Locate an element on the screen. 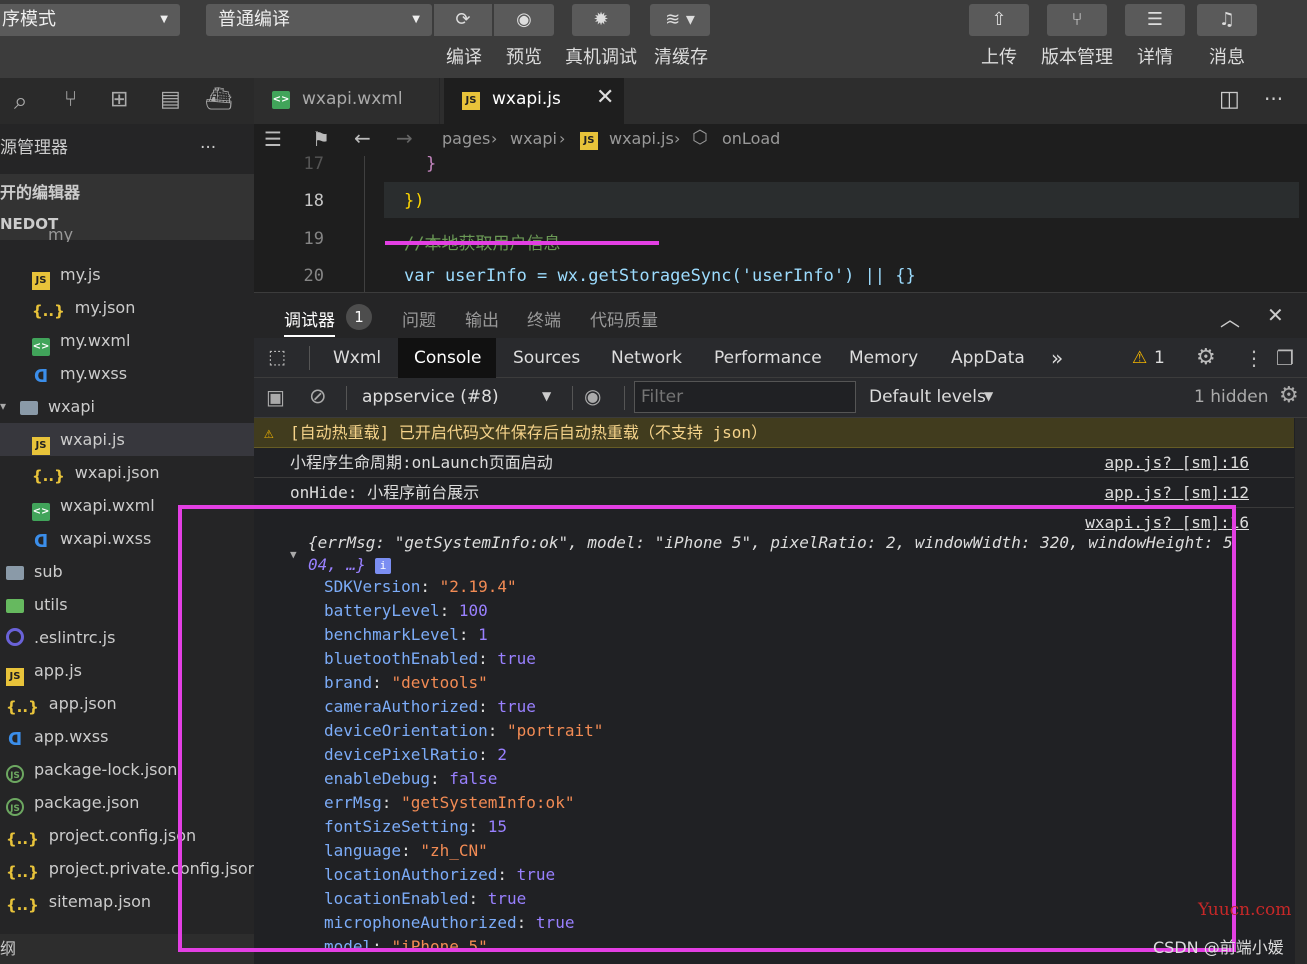 Image resolution: width=1307 pixels, height=964 pixels. info-badge: i is located at coordinates (383, 566).